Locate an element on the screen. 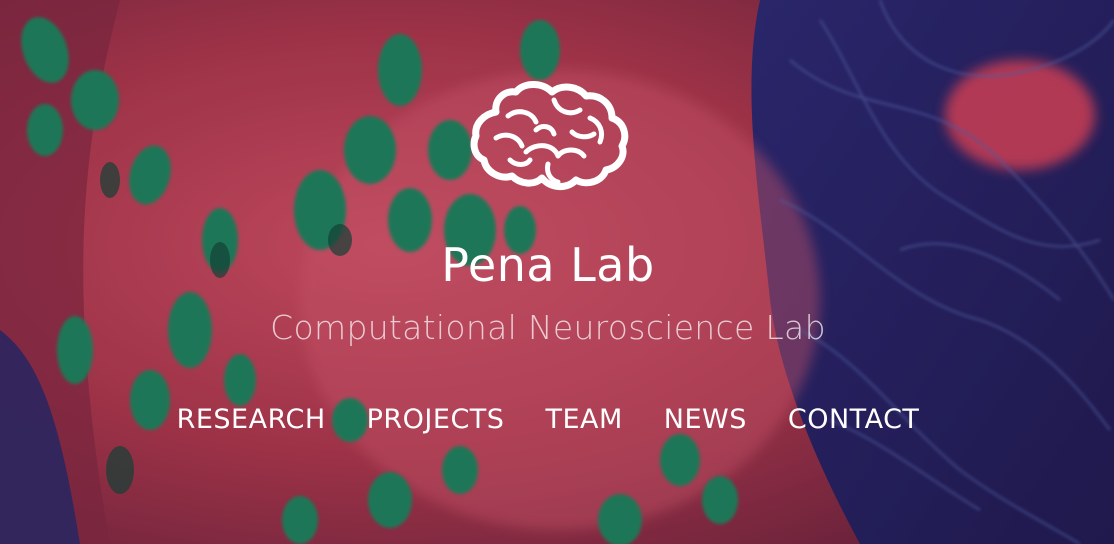 This screenshot has height=544, width=1114. main-nav: RESEARCH PROJECTS TEAM NEWS CONTACT is located at coordinates (548, 420).